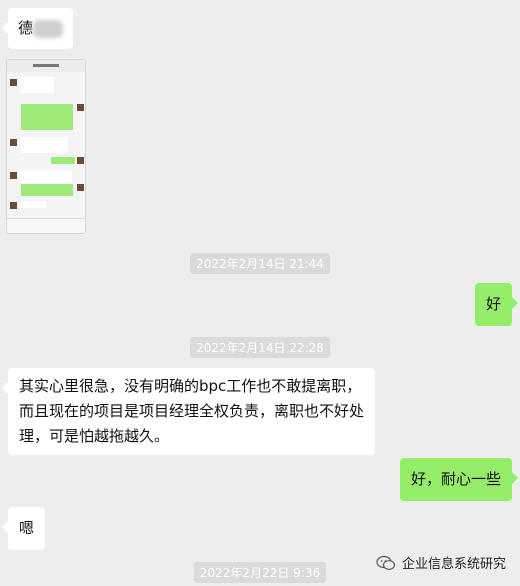 The image size is (520, 586). What do you see at coordinates (455, 479) in the screenshot?
I see `message-text: 好，耐心一些` at bounding box center [455, 479].